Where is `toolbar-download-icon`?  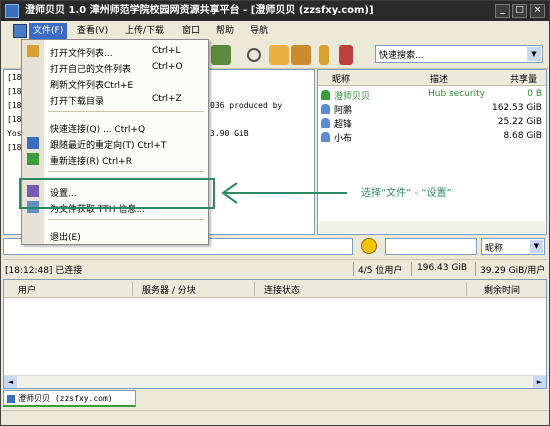
toolbar-download-icon is located at coordinates (221, 55).